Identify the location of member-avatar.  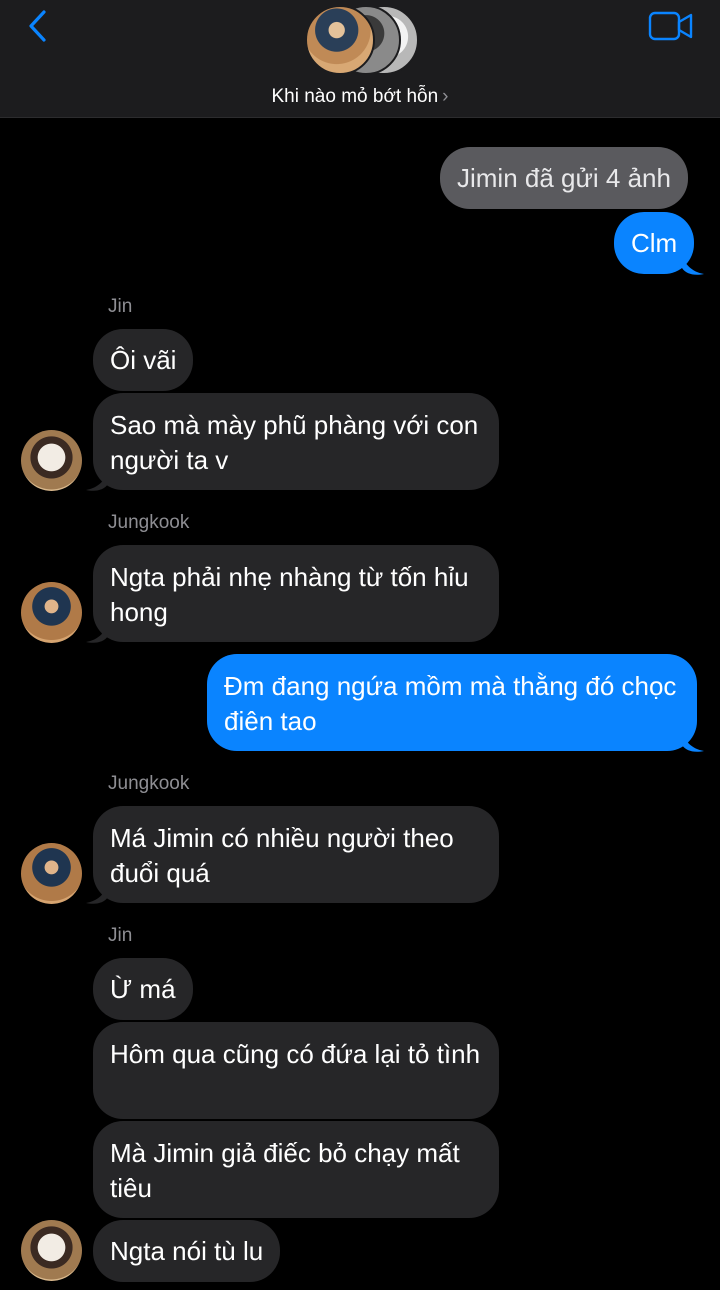
(340, 40).